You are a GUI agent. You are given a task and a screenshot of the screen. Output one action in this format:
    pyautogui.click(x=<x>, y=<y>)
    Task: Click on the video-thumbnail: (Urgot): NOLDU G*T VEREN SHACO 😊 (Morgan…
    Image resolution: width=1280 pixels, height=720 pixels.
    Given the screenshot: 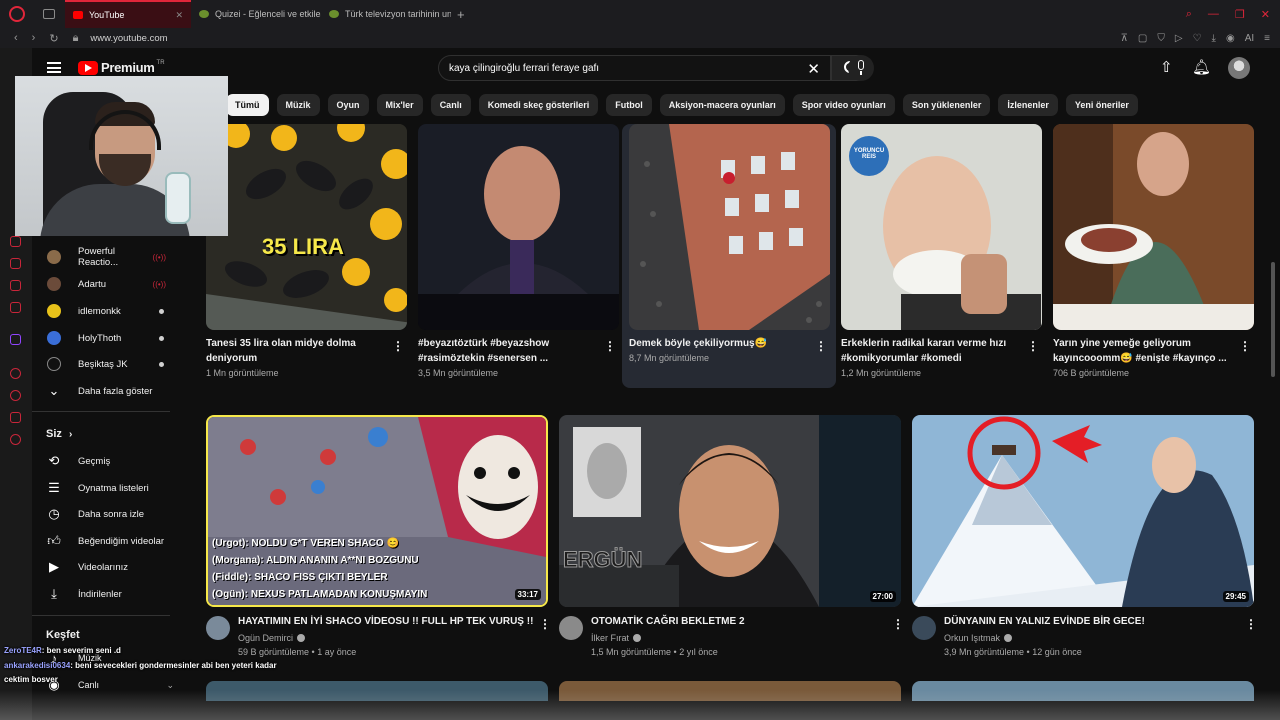 What is the action you would take?
    pyautogui.click(x=377, y=511)
    